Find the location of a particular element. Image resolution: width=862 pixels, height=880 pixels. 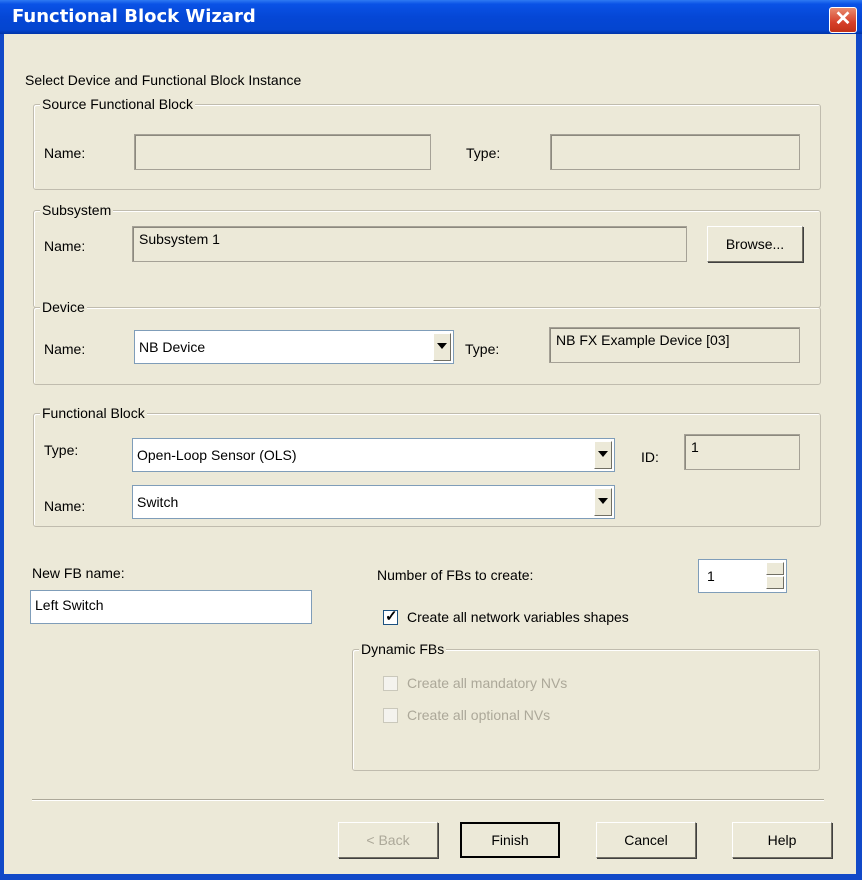

source-fb-group-title: Source Functional Block is located at coordinates (117, 104).